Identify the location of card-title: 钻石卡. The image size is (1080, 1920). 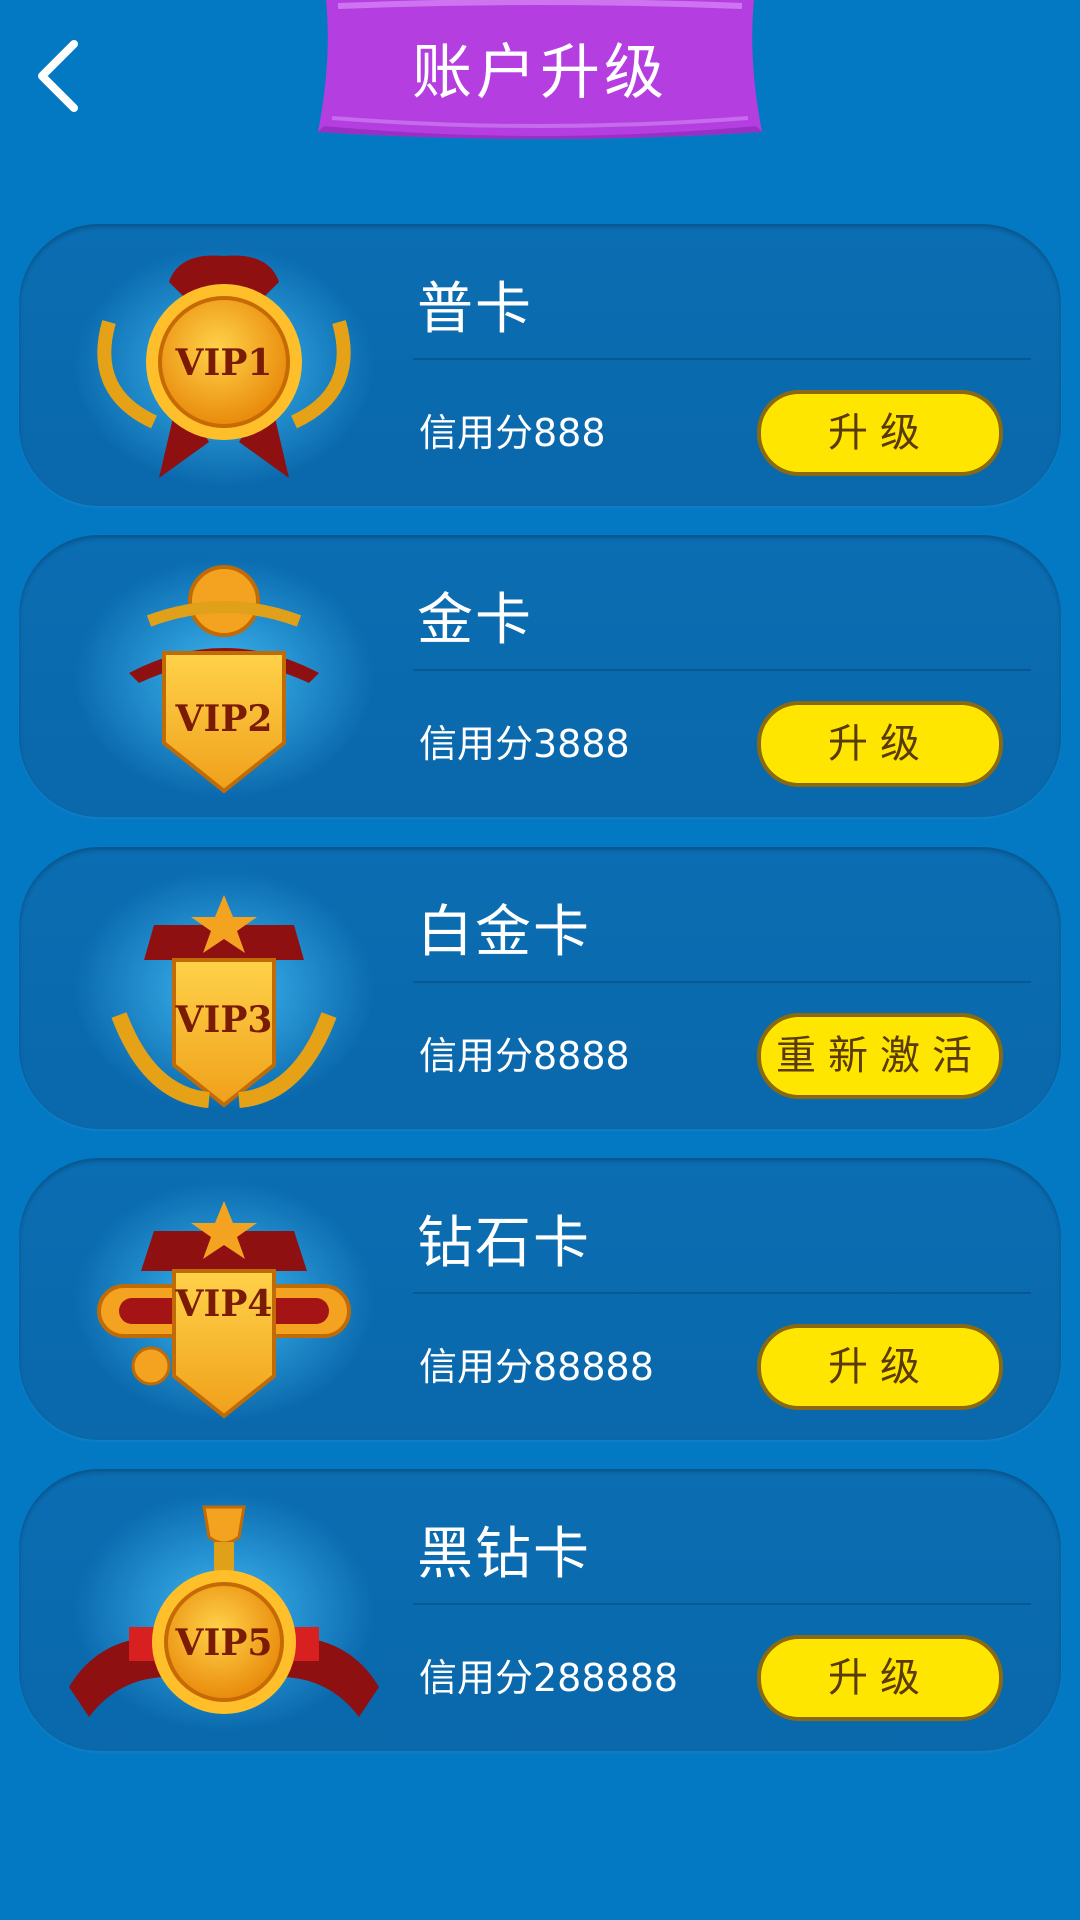
(504, 1243).